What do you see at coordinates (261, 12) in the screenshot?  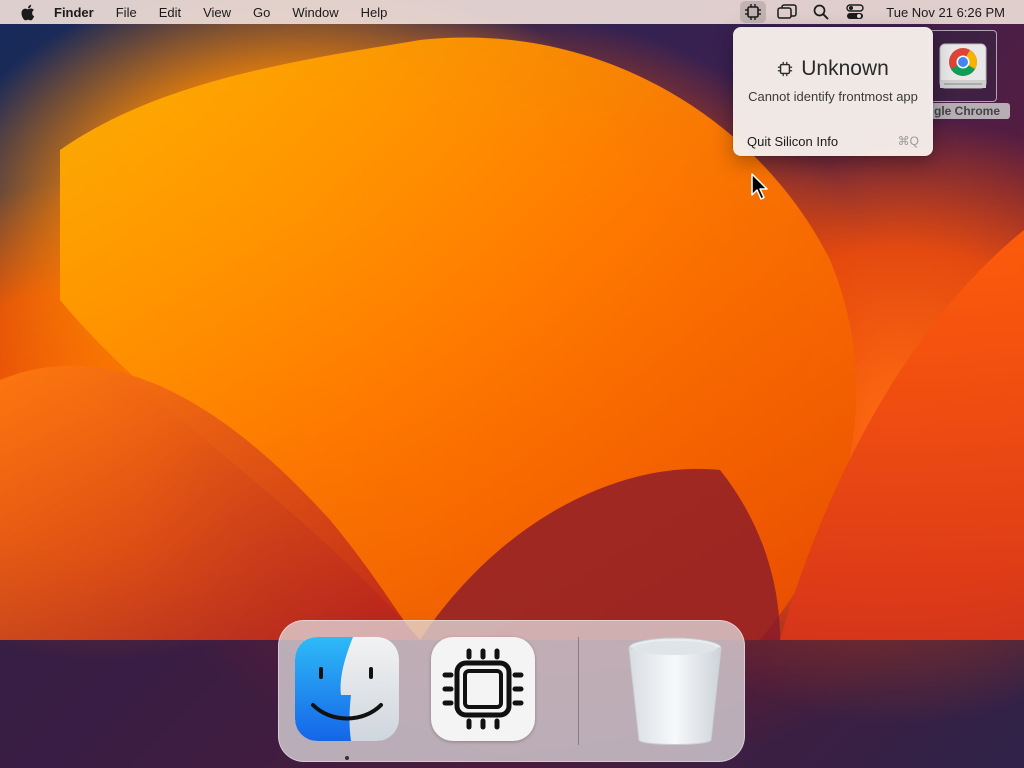 I see `menu-go: Go` at bounding box center [261, 12].